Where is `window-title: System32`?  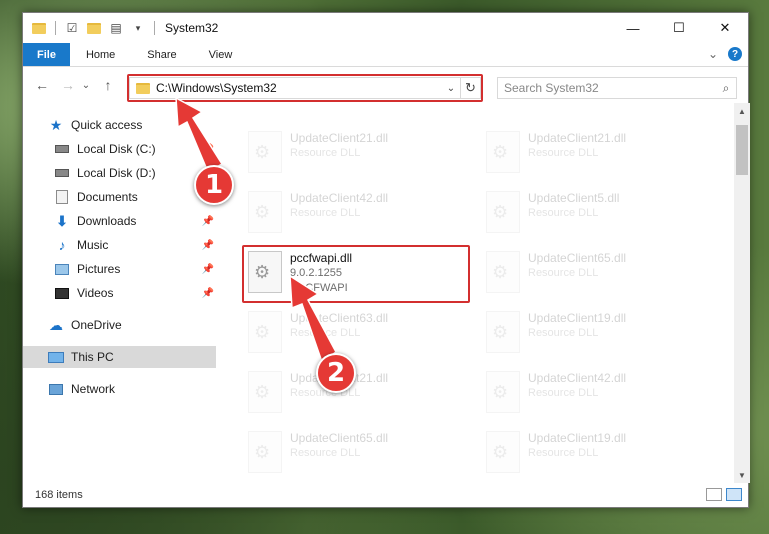 window-title: System32 is located at coordinates (192, 28).